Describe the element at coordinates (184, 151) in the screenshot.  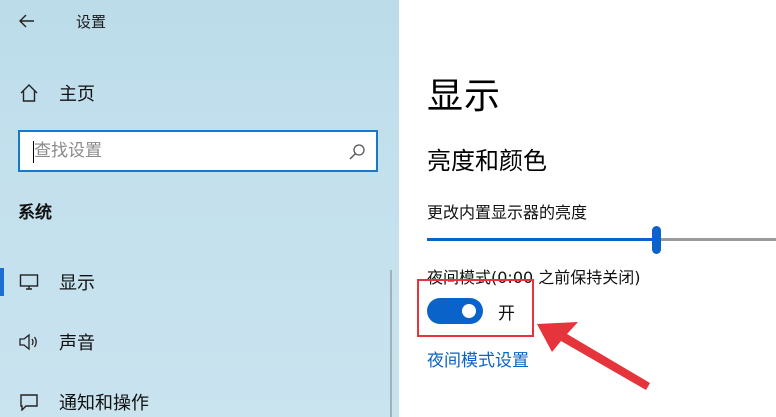
I see `search-input` at that location.